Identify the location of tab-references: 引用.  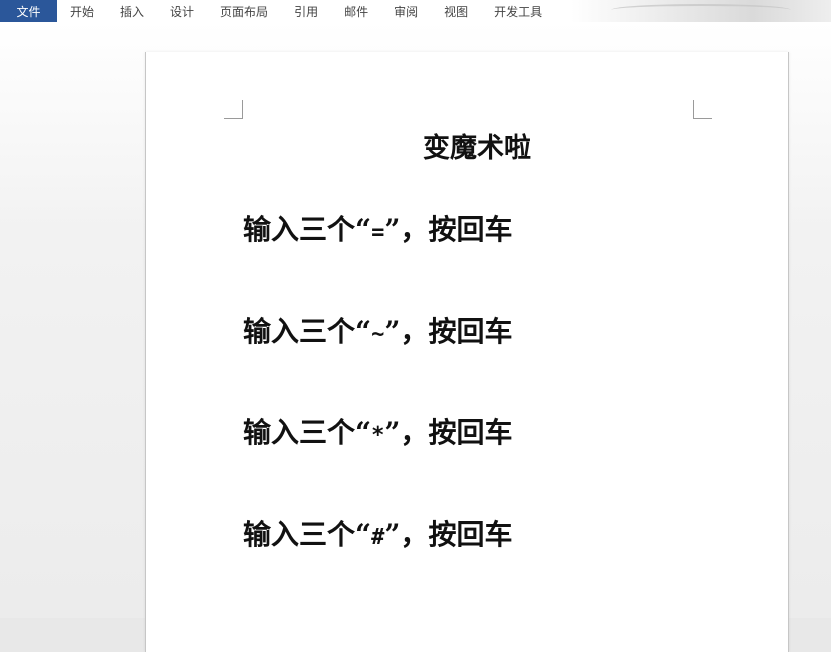
(306, 11).